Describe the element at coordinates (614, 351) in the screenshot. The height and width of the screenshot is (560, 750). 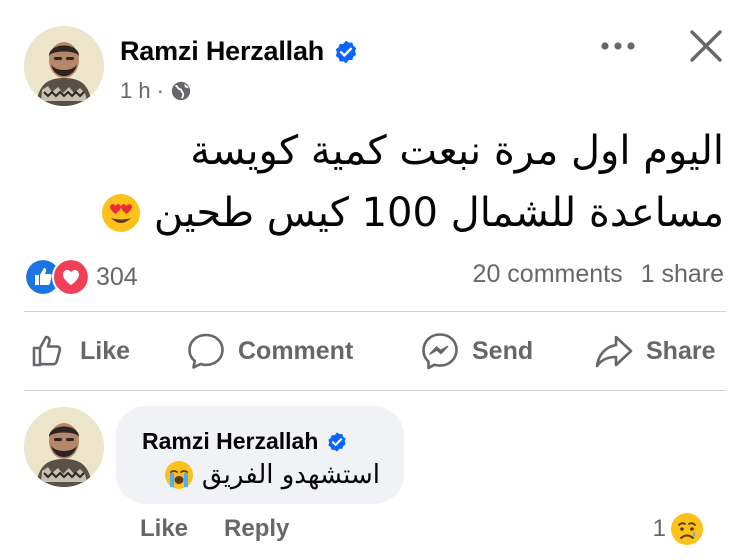
I see `share-arrow-icon` at that location.